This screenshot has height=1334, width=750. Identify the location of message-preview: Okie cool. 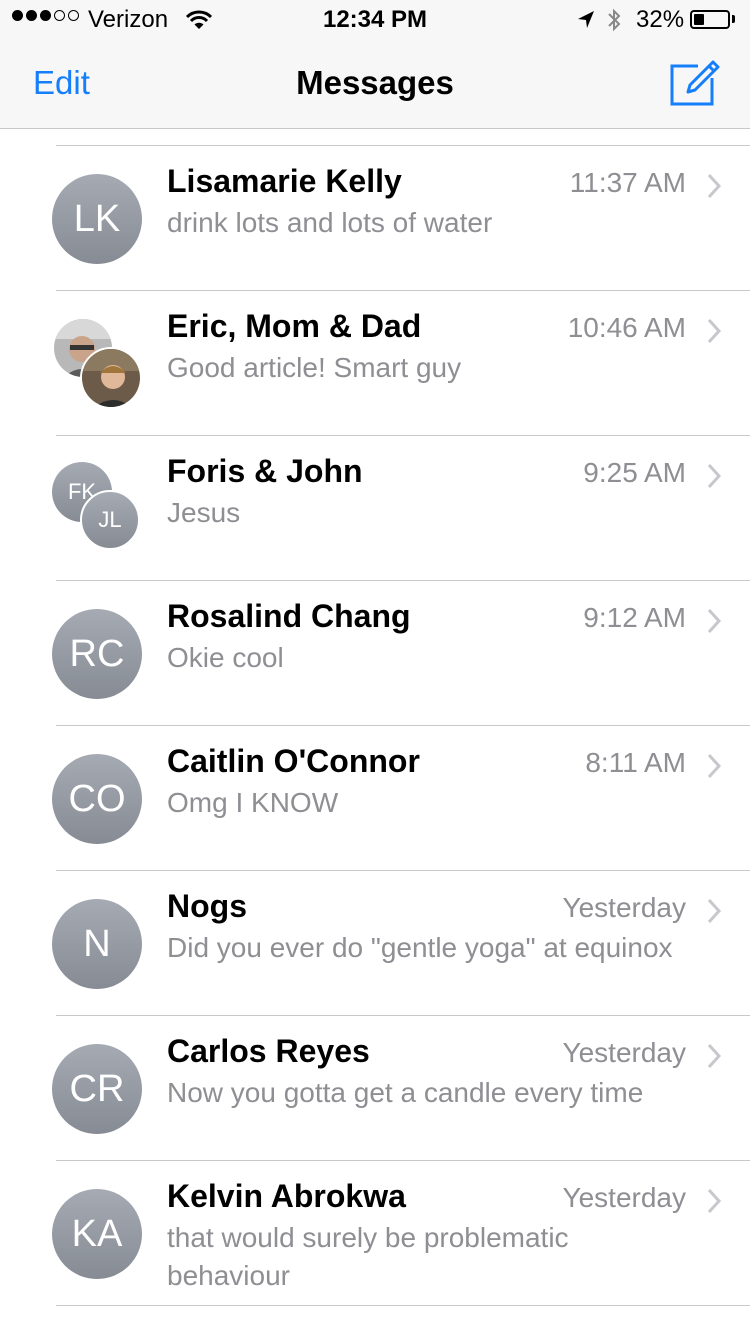
(225, 657).